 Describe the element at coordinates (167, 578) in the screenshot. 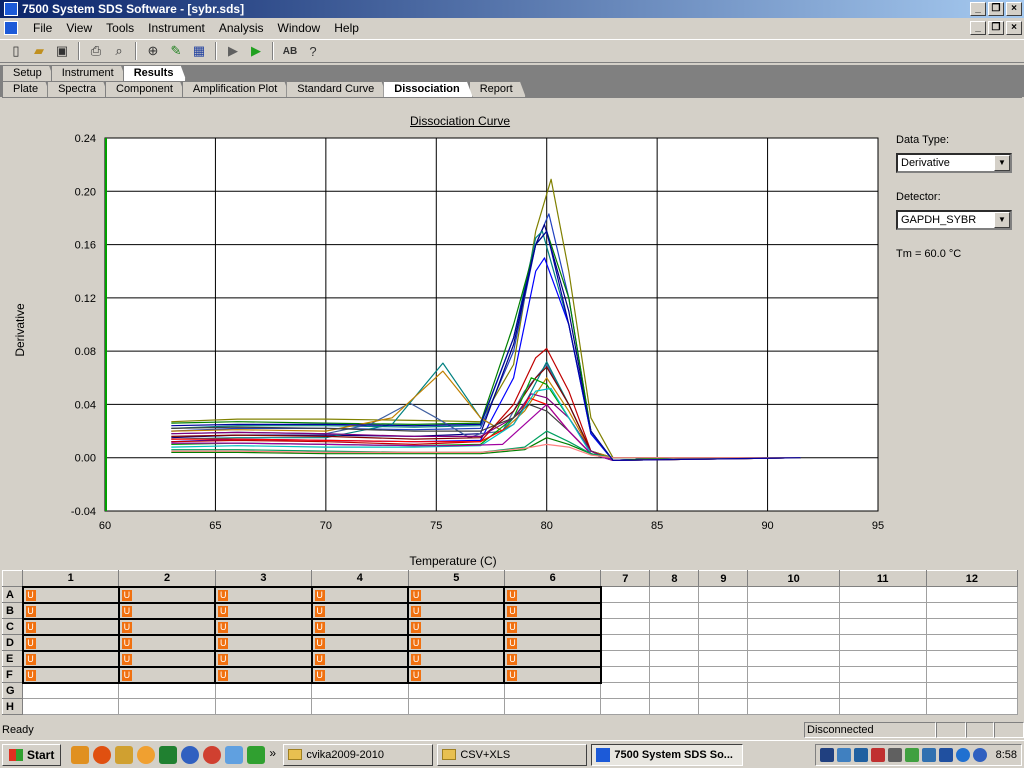

I see `plate-column-header: 2` at that location.